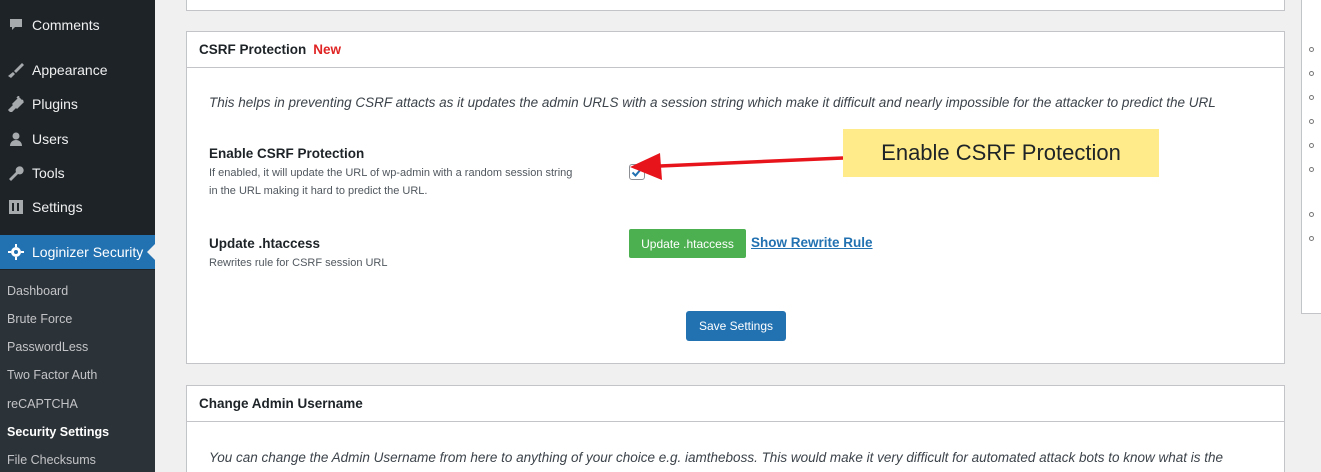  Describe the element at coordinates (735, 5) in the screenshot. I see `previous-panel` at that location.